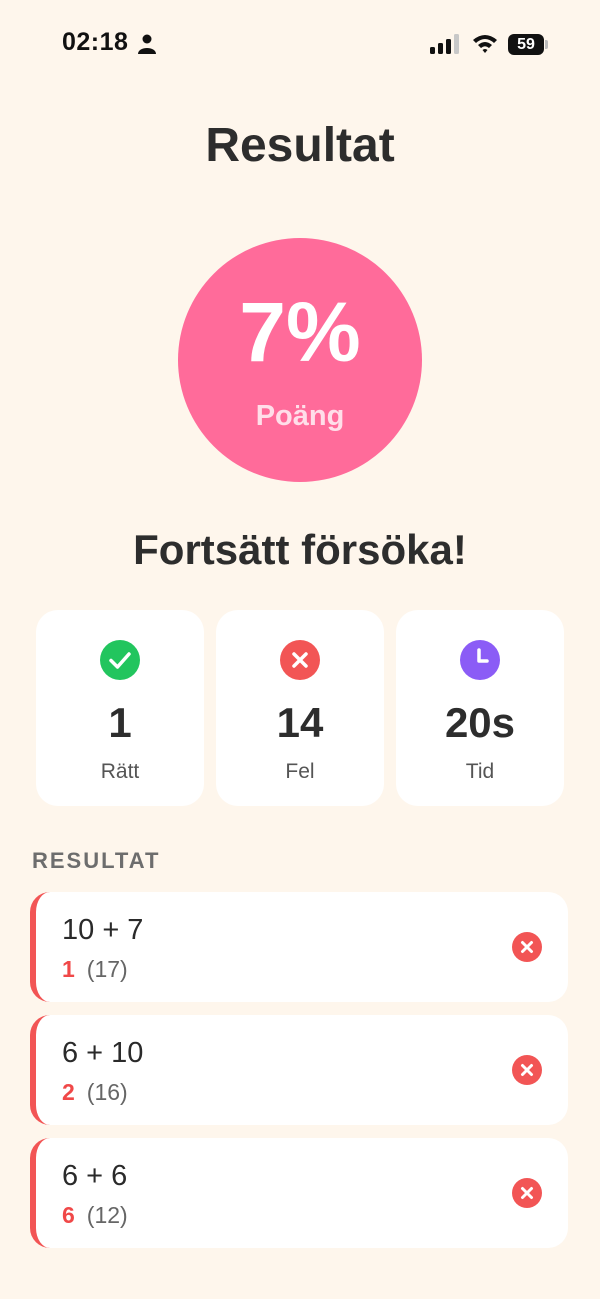  I want to click on time-label: Tid, so click(480, 771).